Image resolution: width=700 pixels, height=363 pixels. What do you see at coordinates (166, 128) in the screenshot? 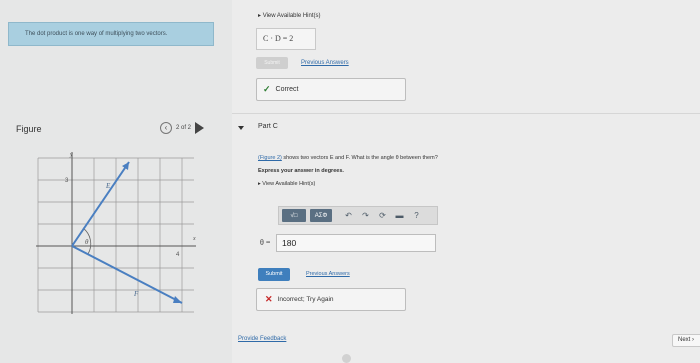
I see `prev-figure-icon: ‹` at bounding box center [166, 128].